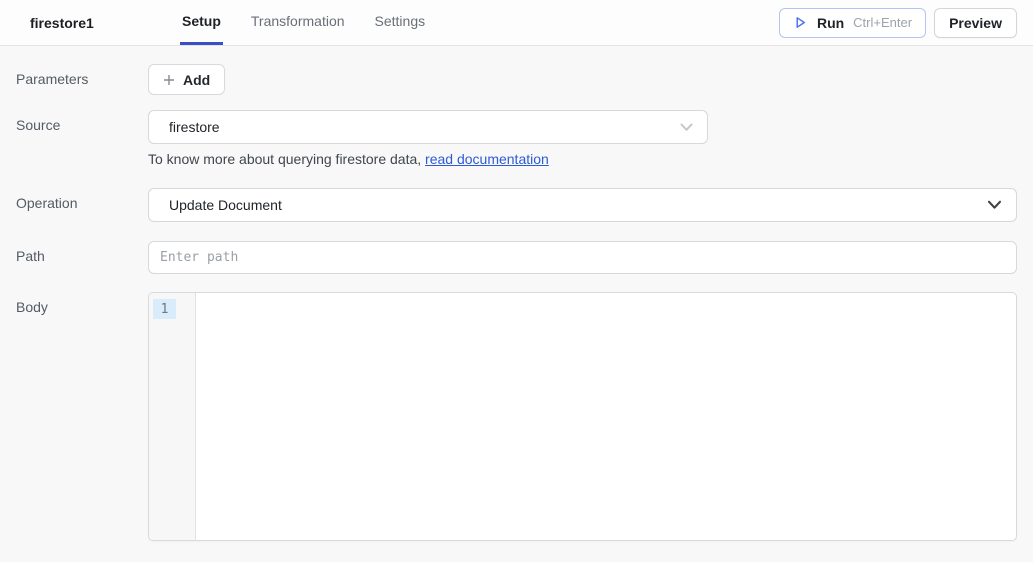  What do you see at coordinates (197, 79) in the screenshot?
I see `add-button-label: Add` at bounding box center [197, 79].